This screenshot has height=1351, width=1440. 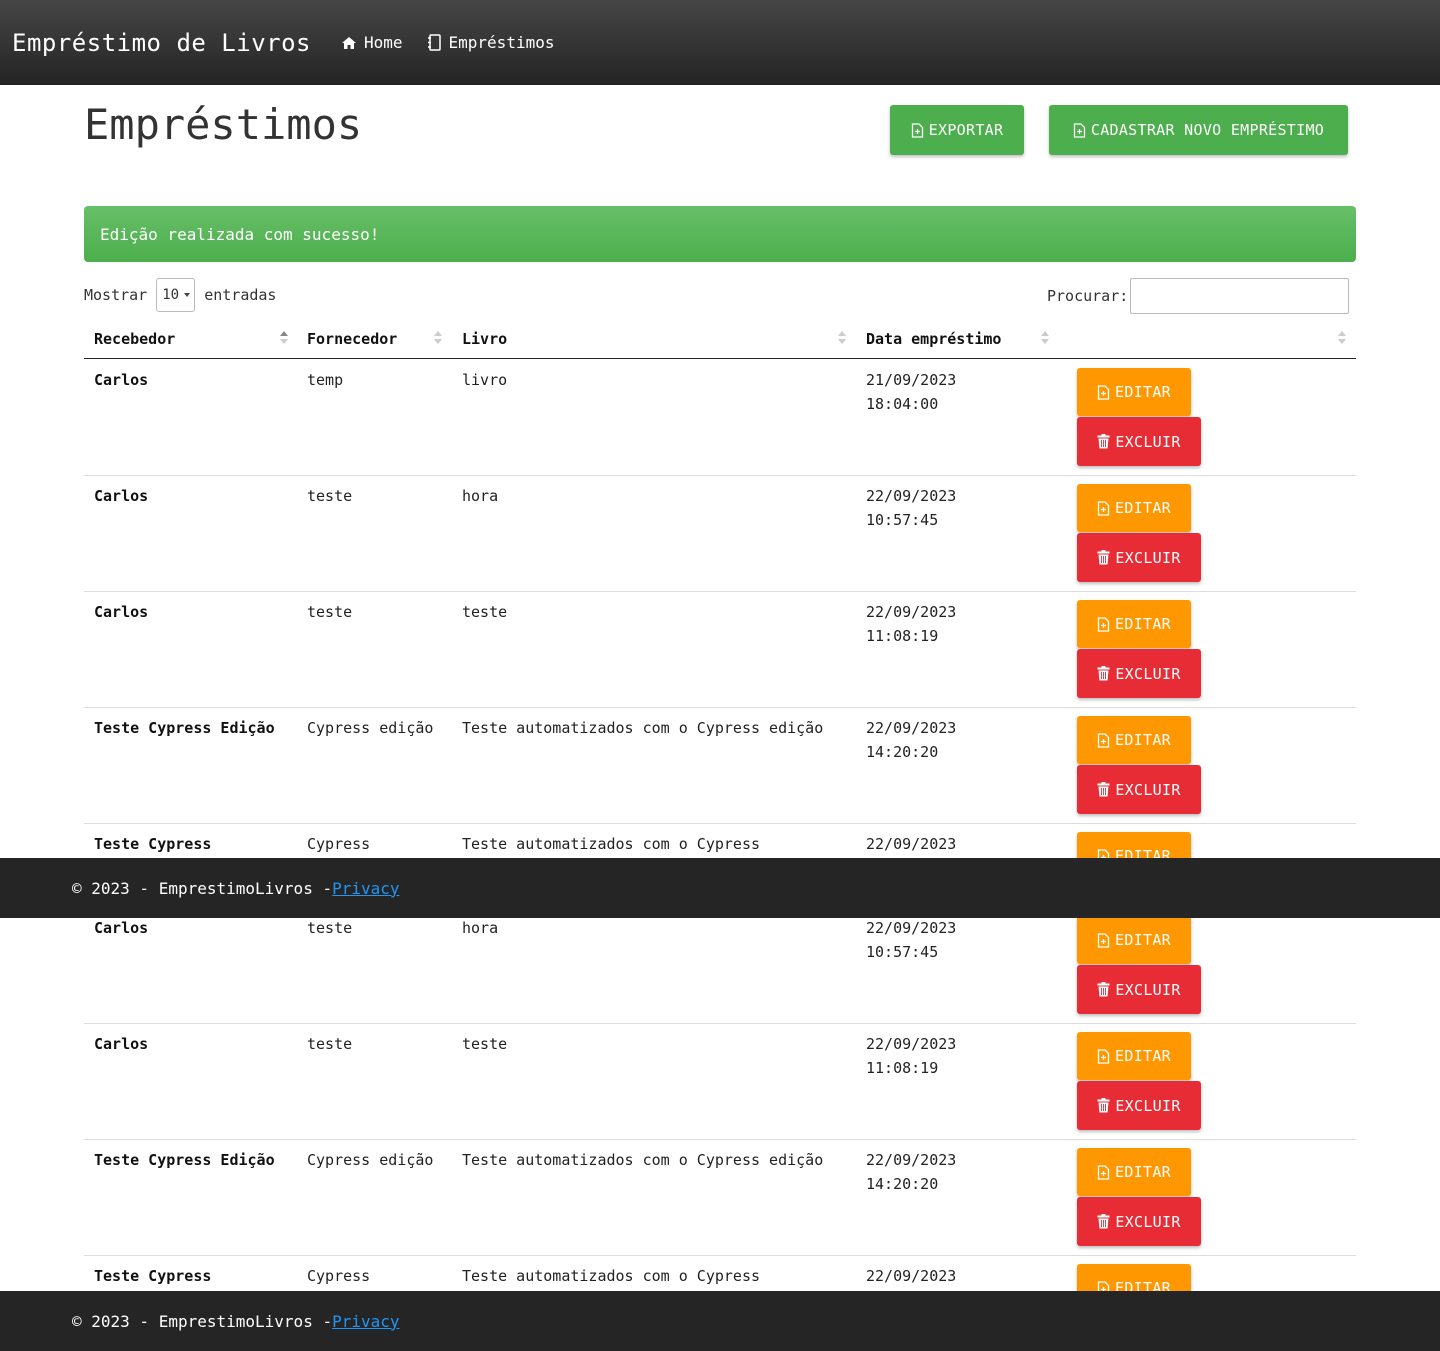 I want to click on footer-copyright: © 2023 - EmprestimoLivros -, so click(x=202, y=888).